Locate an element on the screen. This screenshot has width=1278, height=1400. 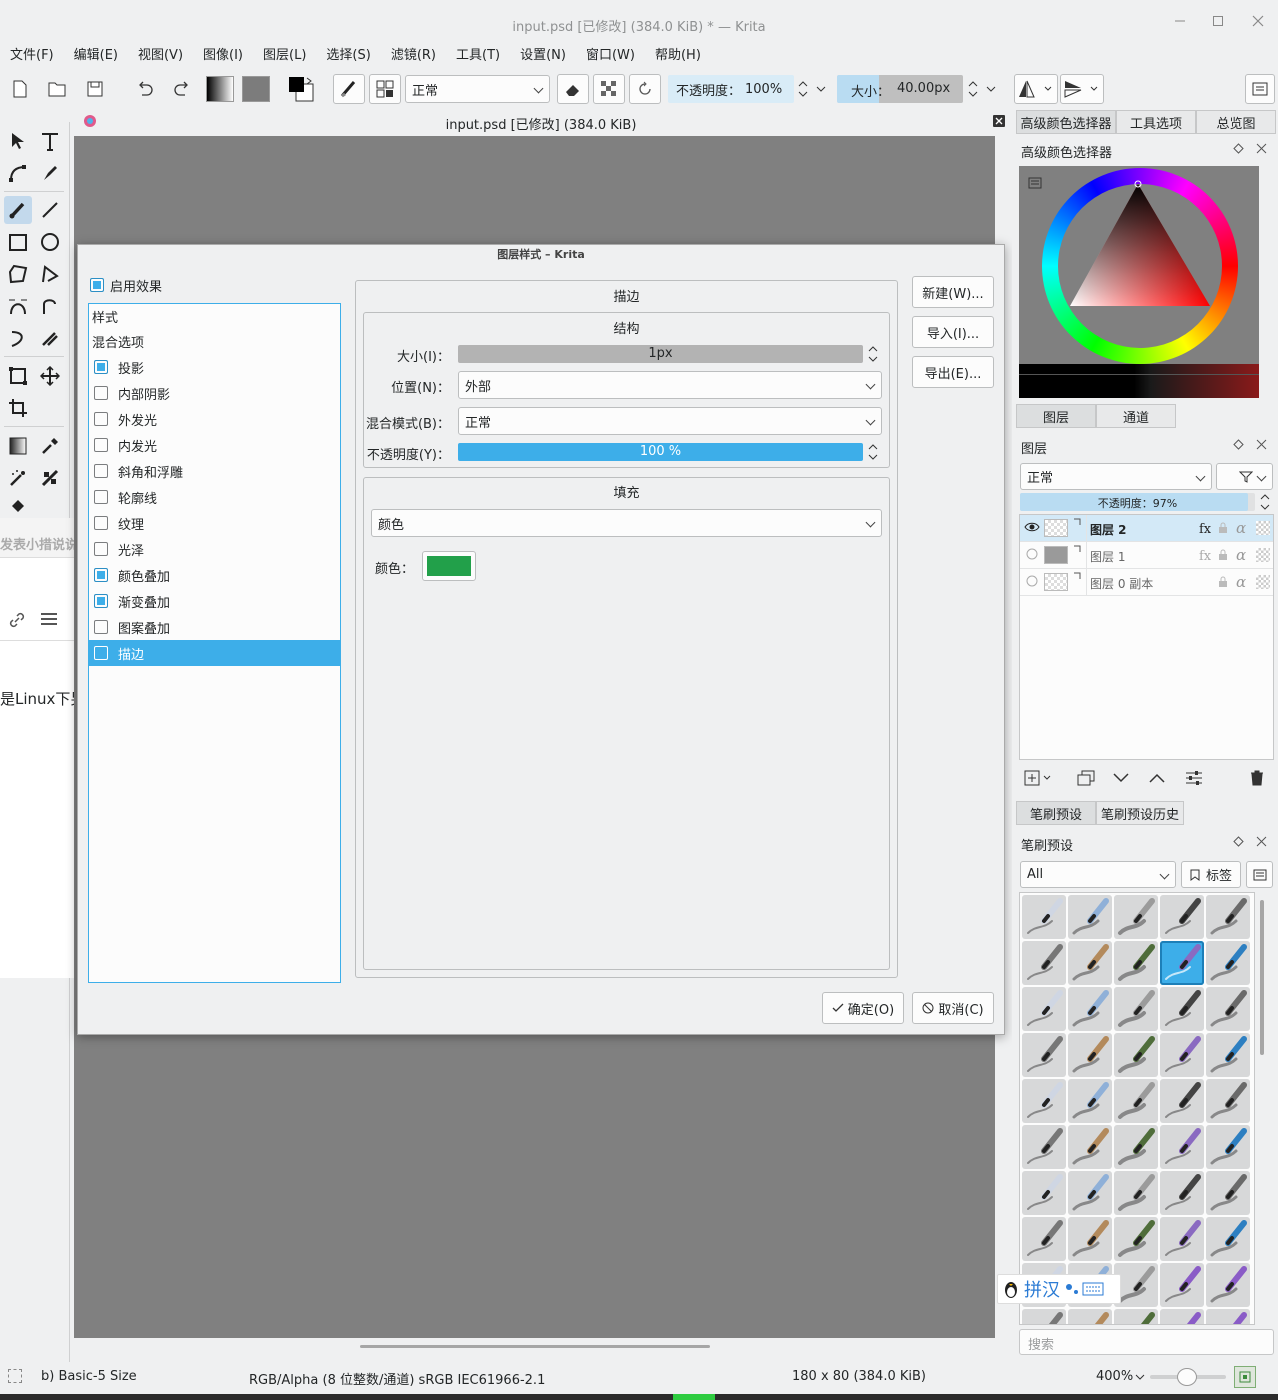
transform-tool-icon is located at coordinates (18, 376).